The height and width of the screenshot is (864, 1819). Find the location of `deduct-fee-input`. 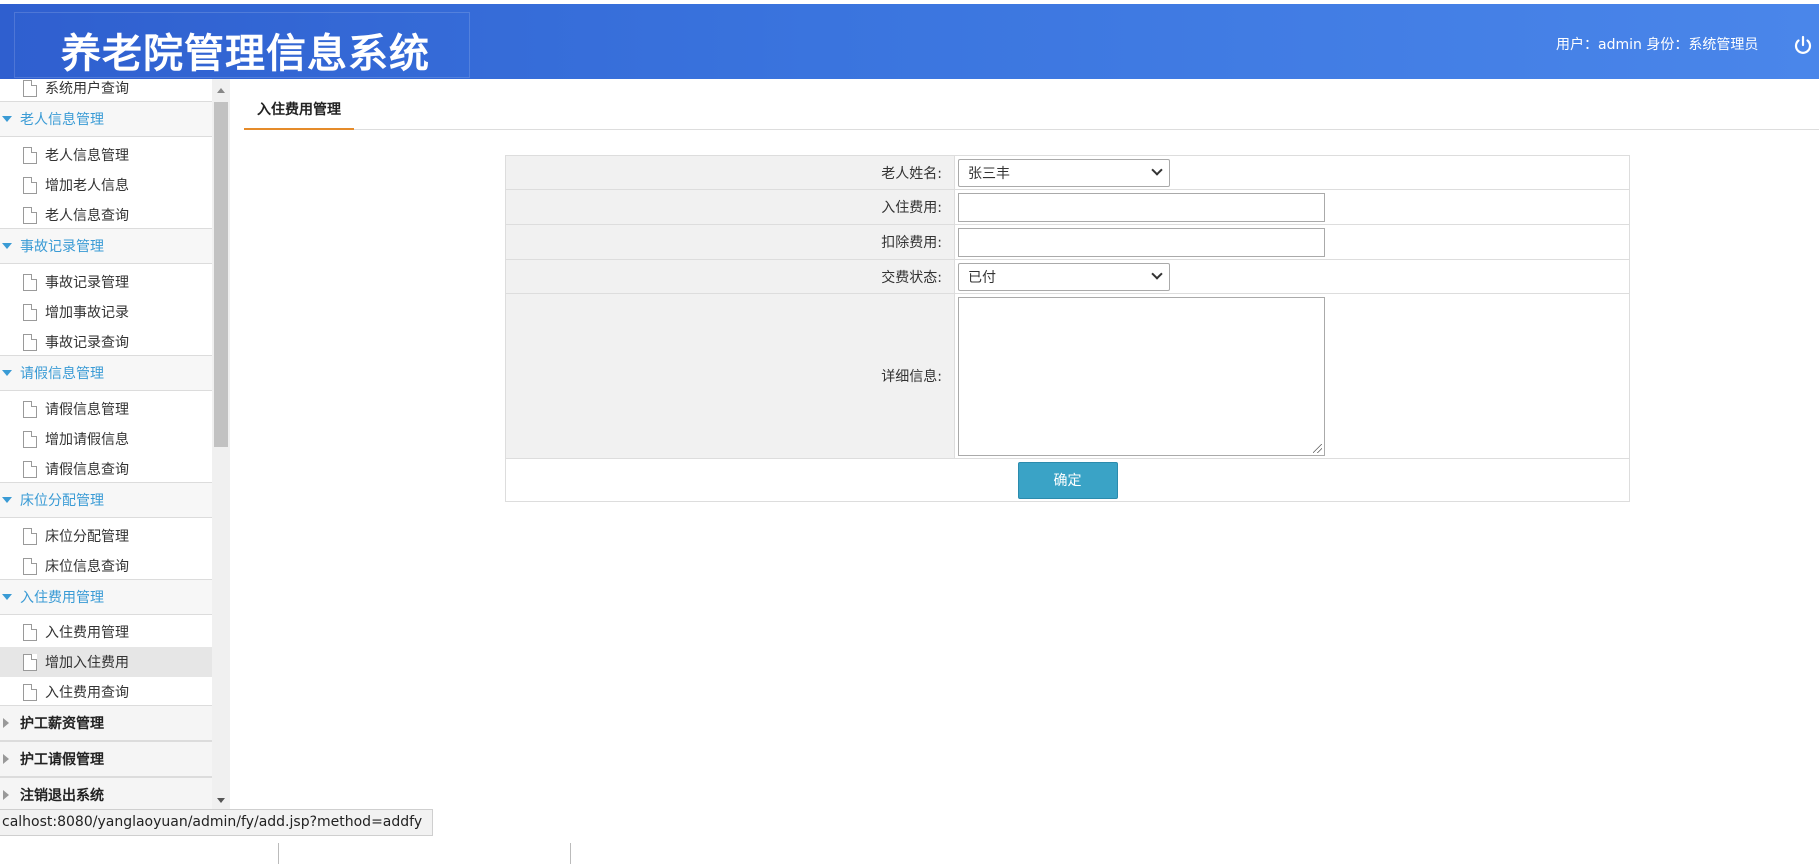

deduct-fee-input is located at coordinates (1141, 242).